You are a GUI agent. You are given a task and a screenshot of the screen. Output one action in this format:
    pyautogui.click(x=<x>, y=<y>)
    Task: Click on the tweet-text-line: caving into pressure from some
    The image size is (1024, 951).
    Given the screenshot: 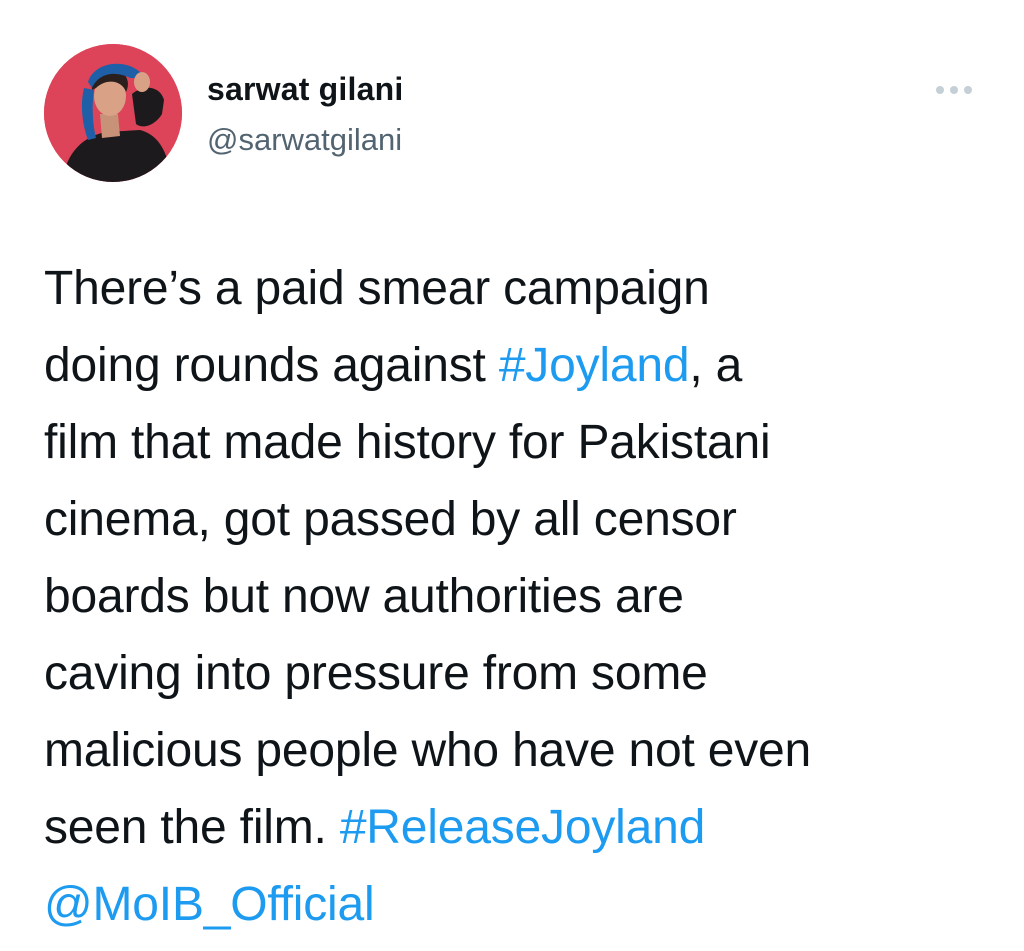 What is the action you would take?
    pyautogui.click(x=519, y=673)
    